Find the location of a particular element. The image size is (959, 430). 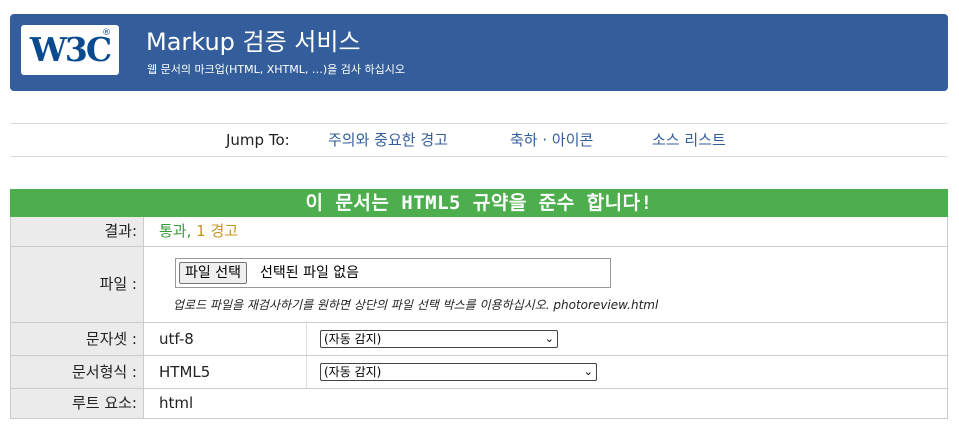

page-title: Markup 검증 서비스 is located at coordinates (253, 42).